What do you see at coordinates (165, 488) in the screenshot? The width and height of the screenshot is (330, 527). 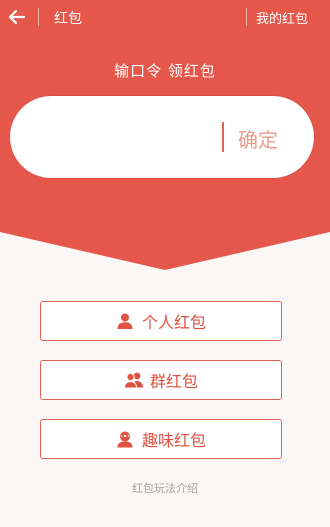 I see `rules-link: 红包玩法介绍` at bounding box center [165, 488].